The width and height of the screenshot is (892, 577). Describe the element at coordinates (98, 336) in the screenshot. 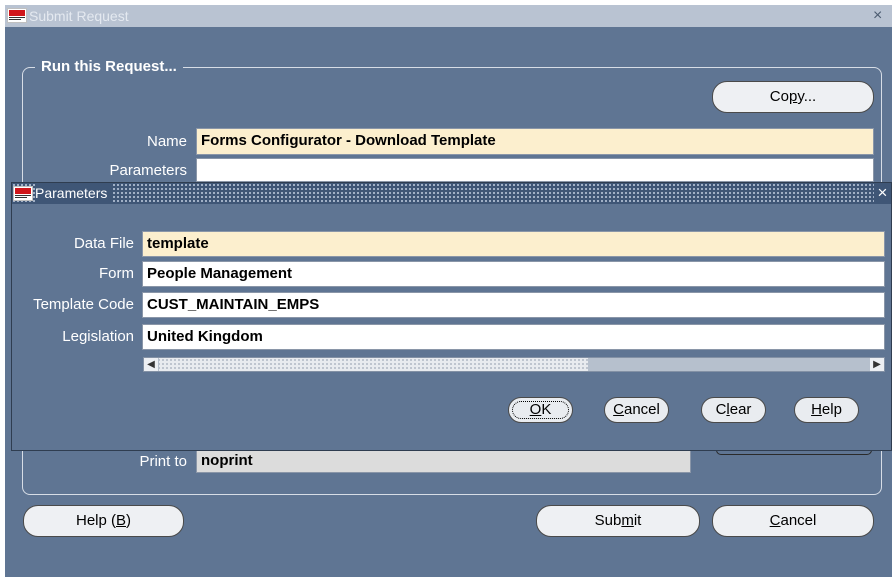

I see `legislation-label: Legislation` at that location.